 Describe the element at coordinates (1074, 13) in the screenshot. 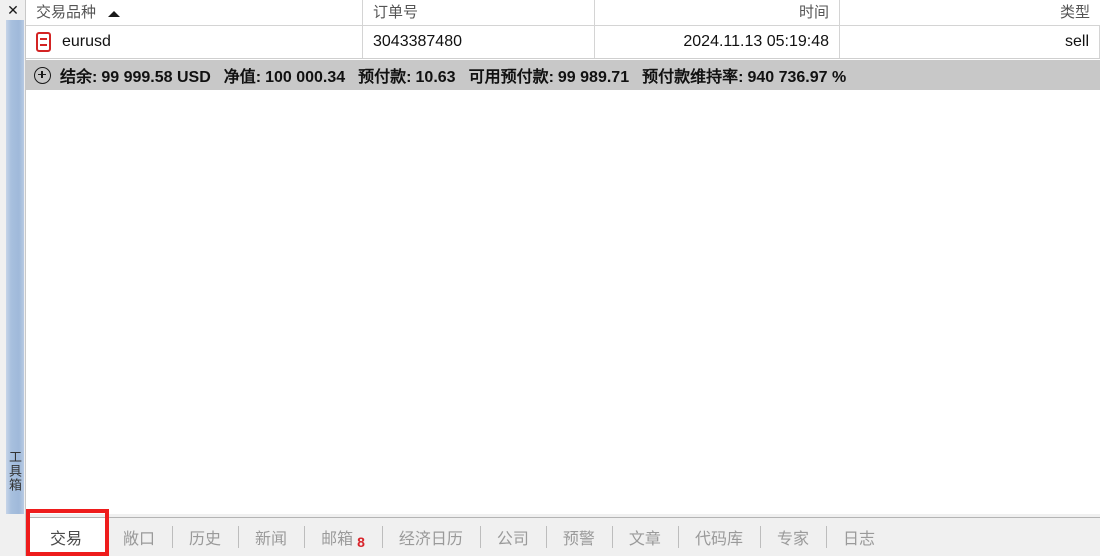

I see `column-header-type-label: 类型` at that location.